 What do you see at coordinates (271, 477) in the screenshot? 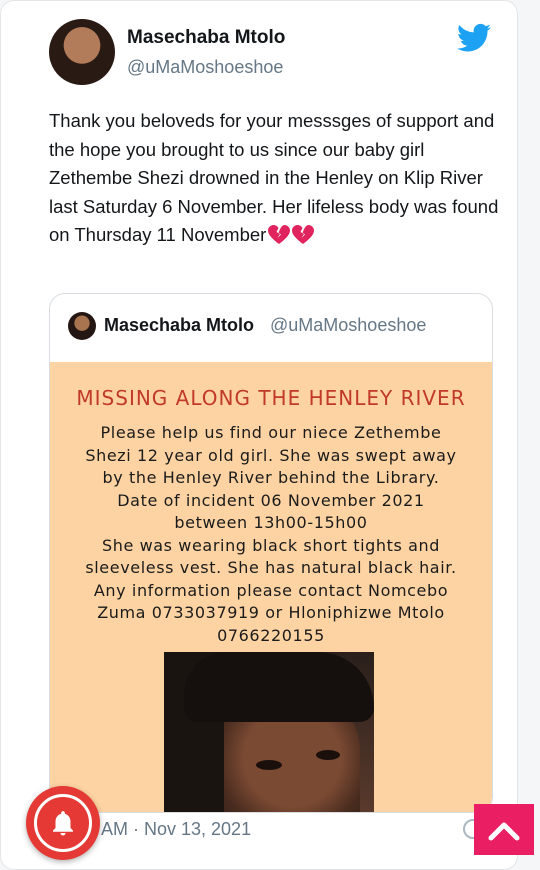
I see `poster-line: by the Henley River behind the Library.` at bounding box center [271, 477].